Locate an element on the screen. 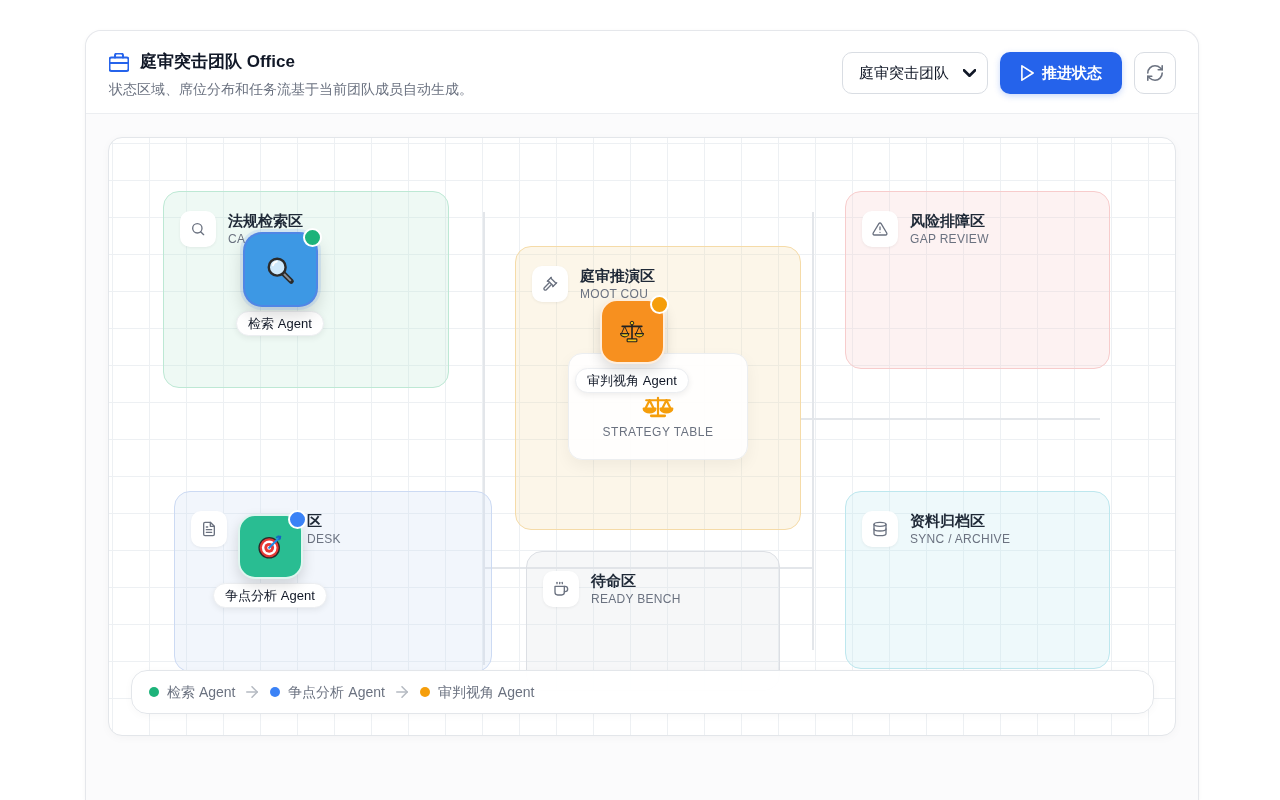  refresh-button is located at coordinates (1155, 73).